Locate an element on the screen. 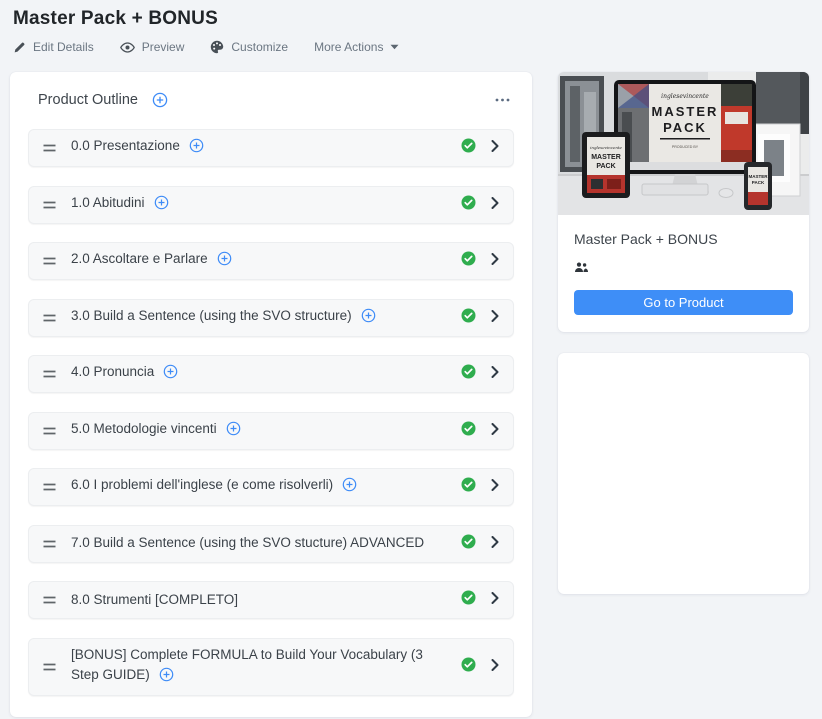  preview-label: Preview is located at coordinates (163, 47).